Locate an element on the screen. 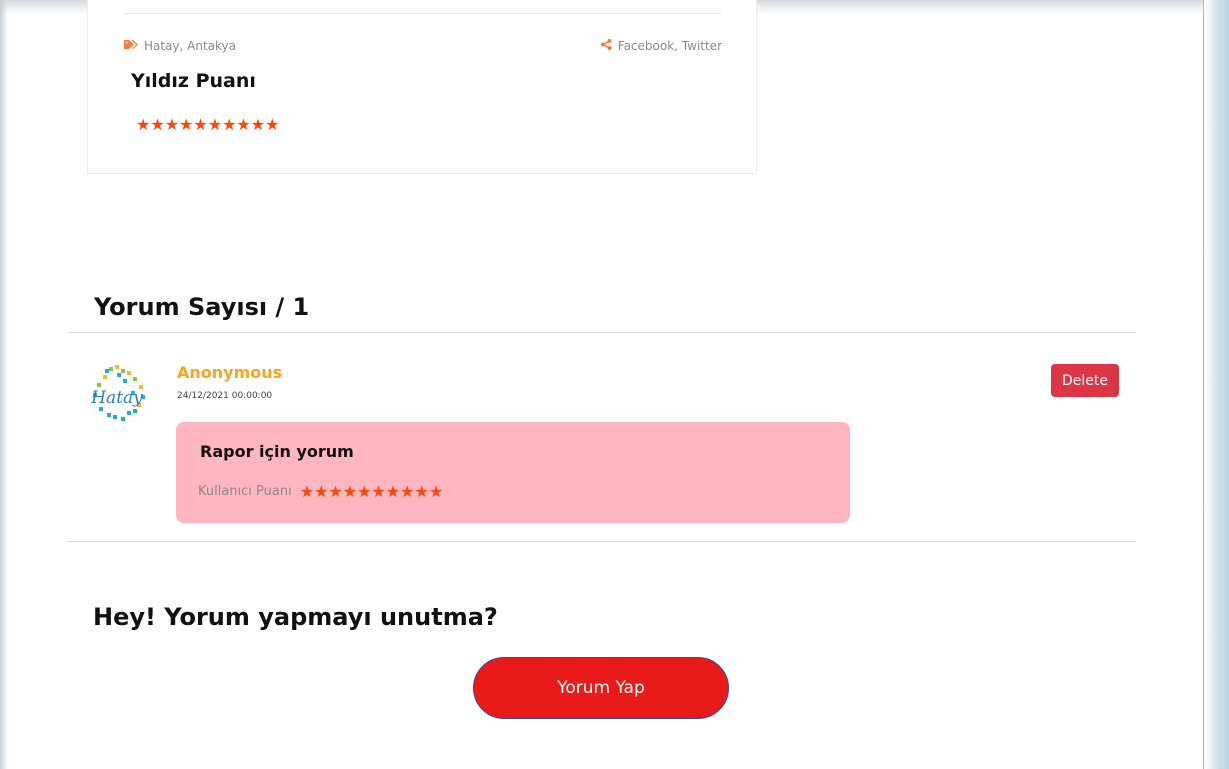  comments-bottom-divider is located at coordinates (601, 541).